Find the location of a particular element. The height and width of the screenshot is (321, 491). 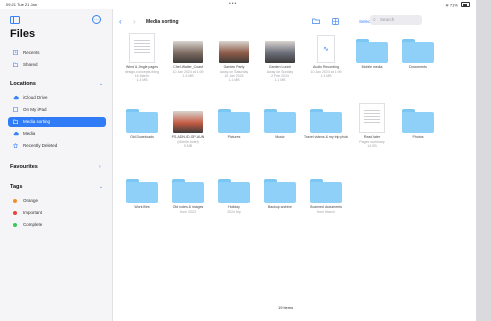

battery-icon is located at coordinates (465, 4).